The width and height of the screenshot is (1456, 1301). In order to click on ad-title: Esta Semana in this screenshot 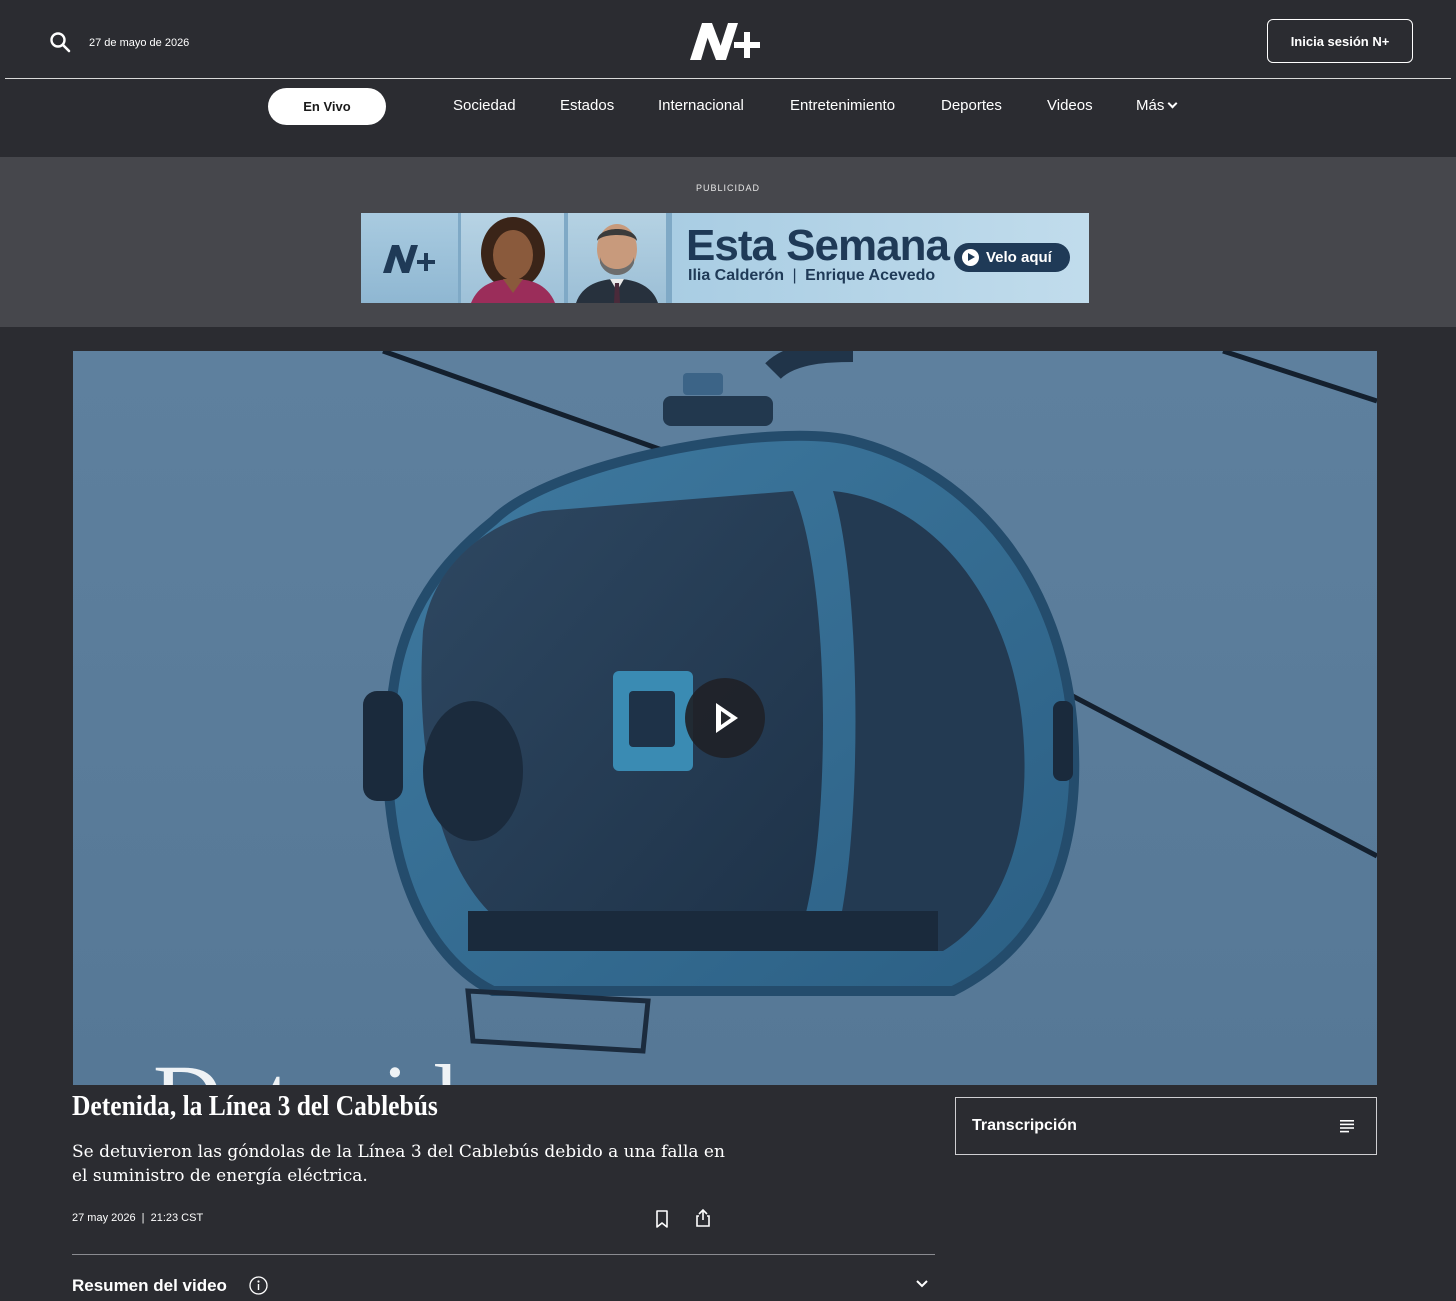, I will do `click(818, 245)`.